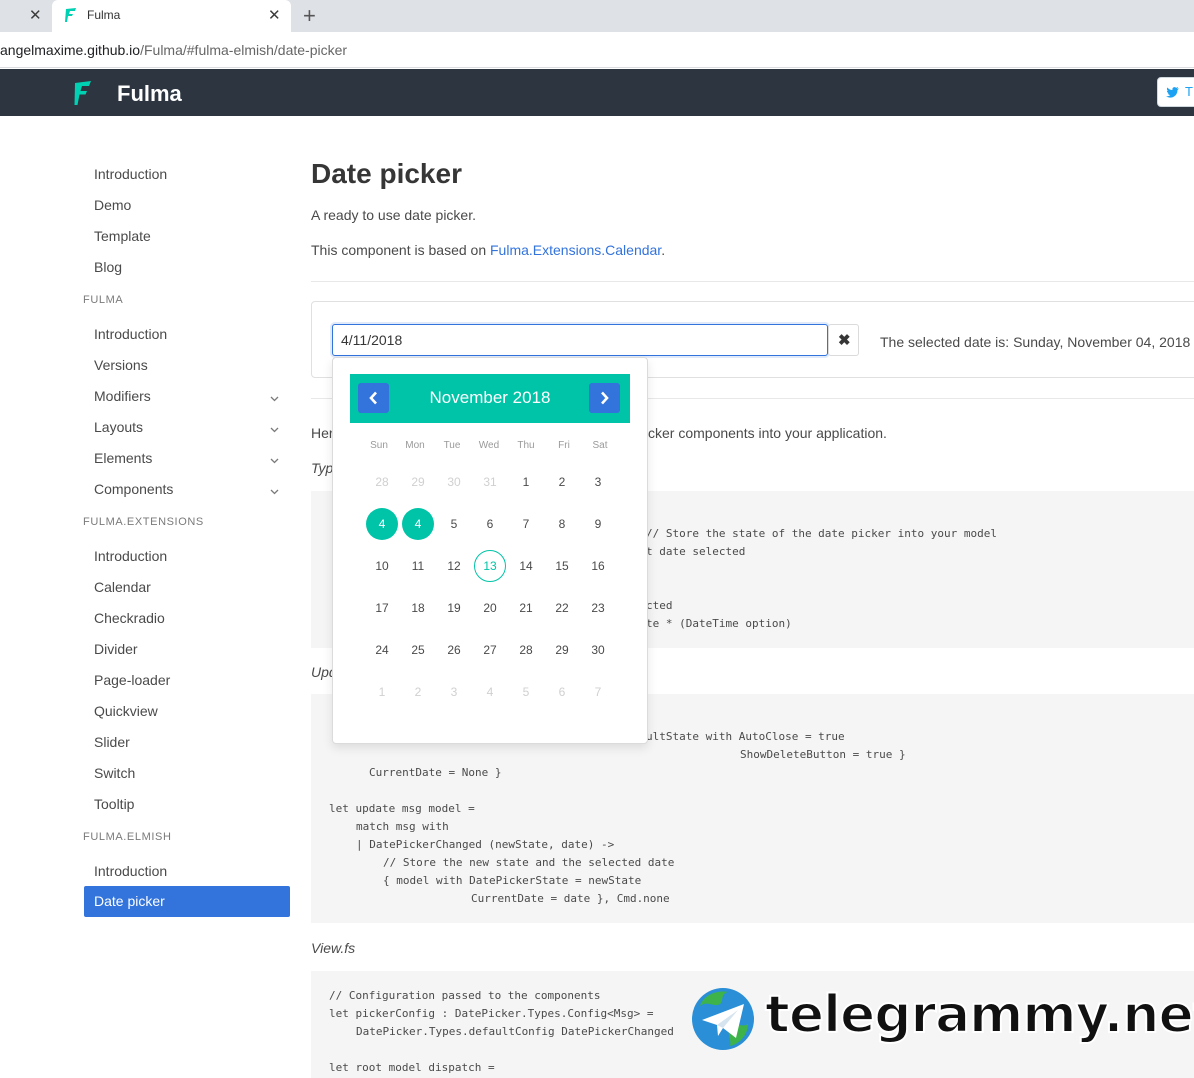 The width and height of the screenshot is (1194, 1078). What do you see at coordinates (598, 650) in the screenshot?
I see `calendar-day: 30` at bounding box center [598, 650].